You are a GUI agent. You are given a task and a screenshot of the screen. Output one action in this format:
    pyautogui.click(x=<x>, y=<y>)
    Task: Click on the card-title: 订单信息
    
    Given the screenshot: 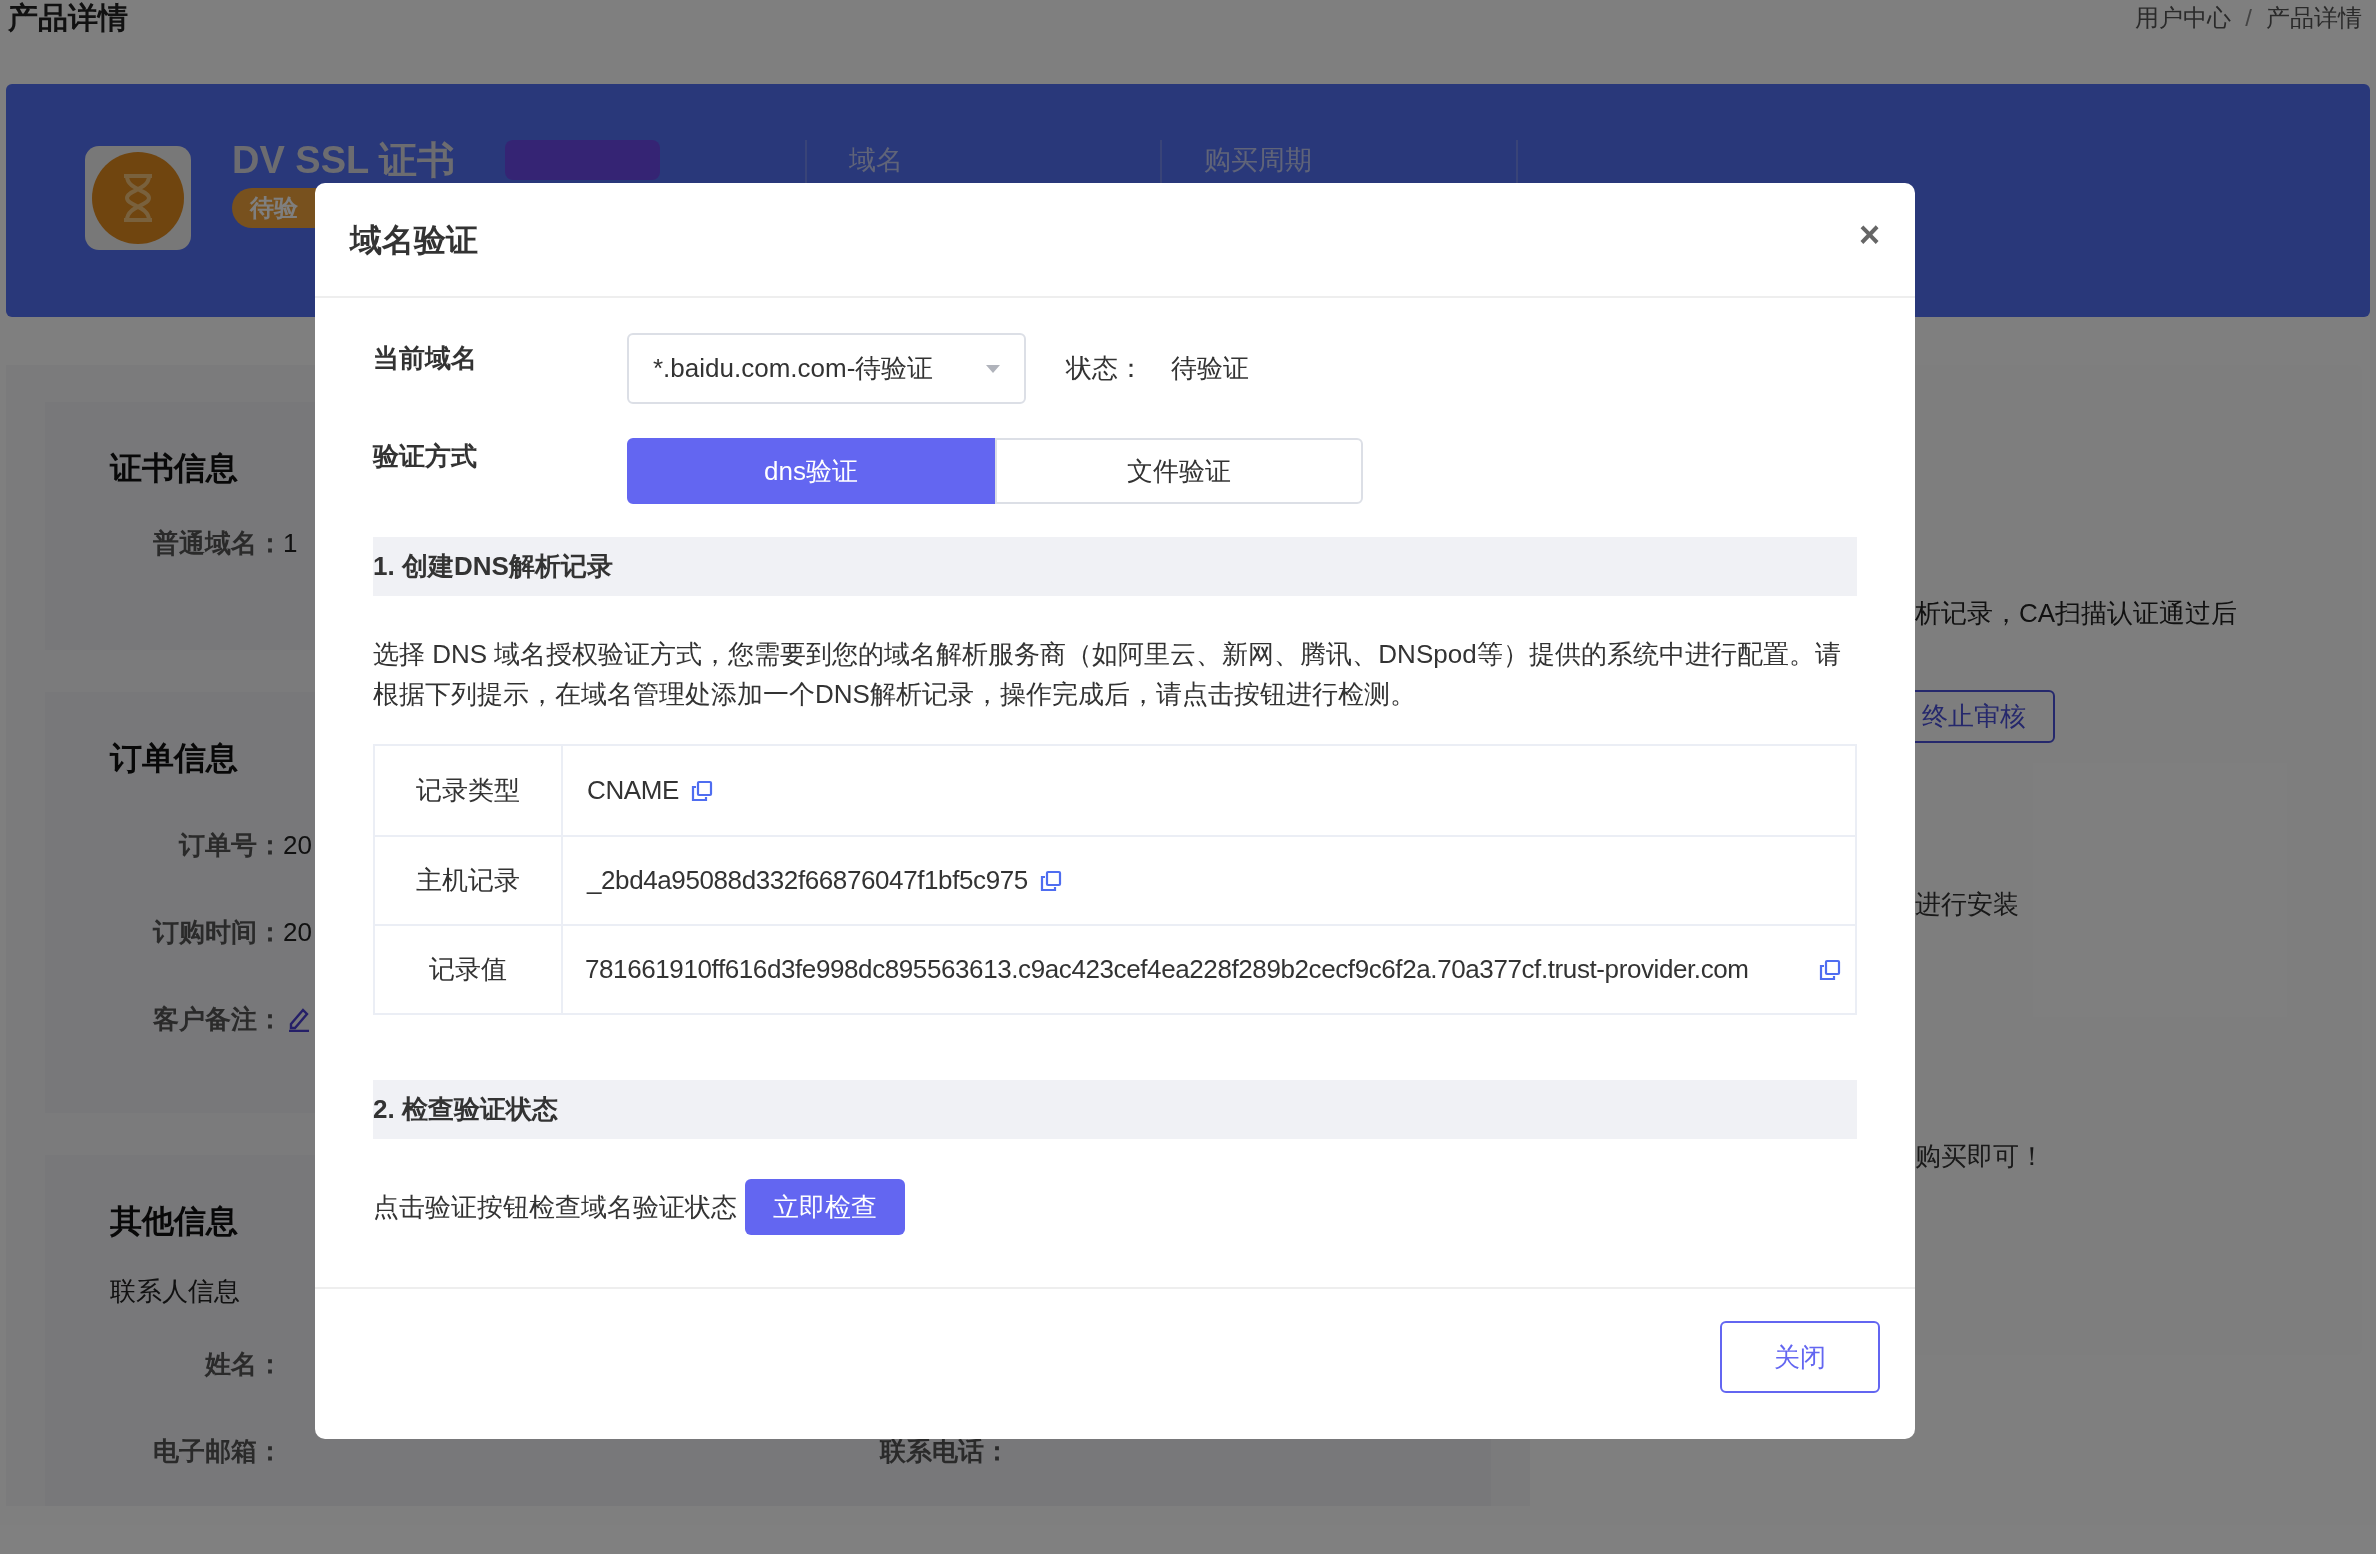 What is the action you would take?
    pyautogui.click(x=174, y=758)
    